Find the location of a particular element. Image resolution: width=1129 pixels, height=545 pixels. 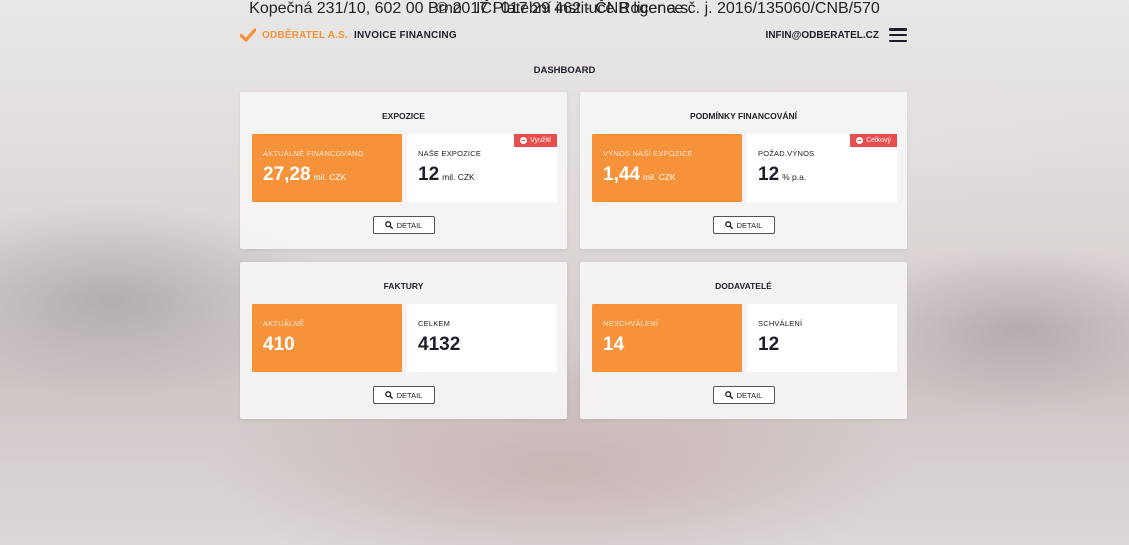

brand-logo: ODBĚRATEL A.S. INVOICE FINANCING is located at coordinates (348, 35).